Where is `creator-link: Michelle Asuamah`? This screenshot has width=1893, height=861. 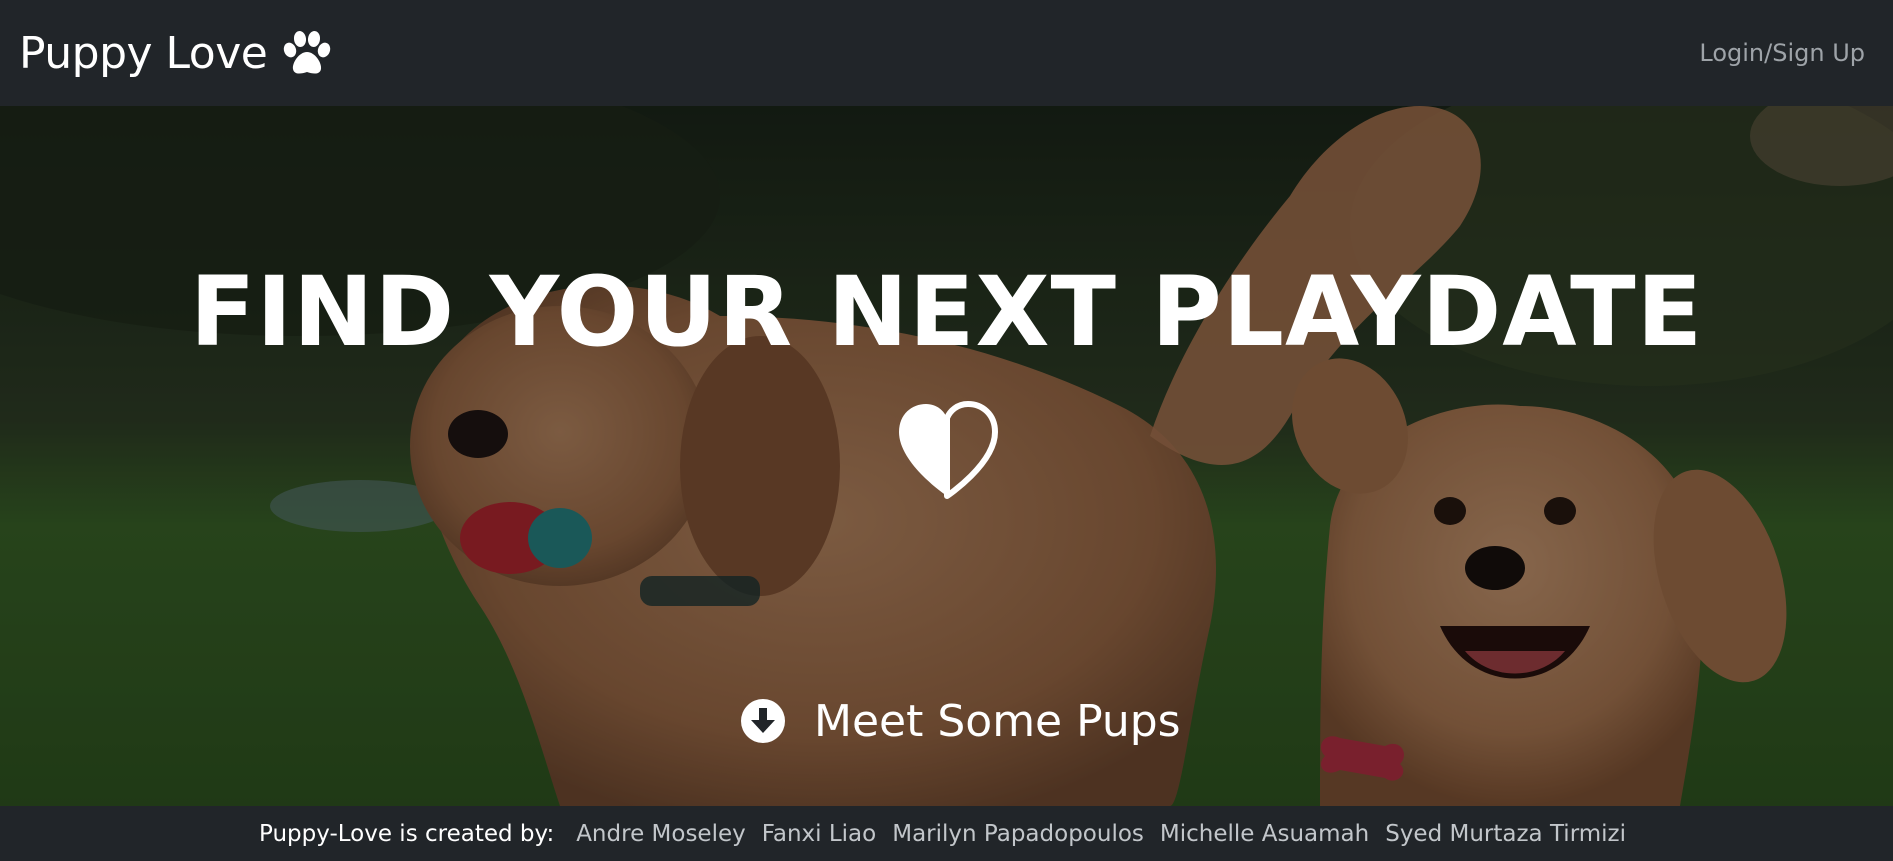 creator-link: Michelle Asuamah is located at coordinates (1264, 834).